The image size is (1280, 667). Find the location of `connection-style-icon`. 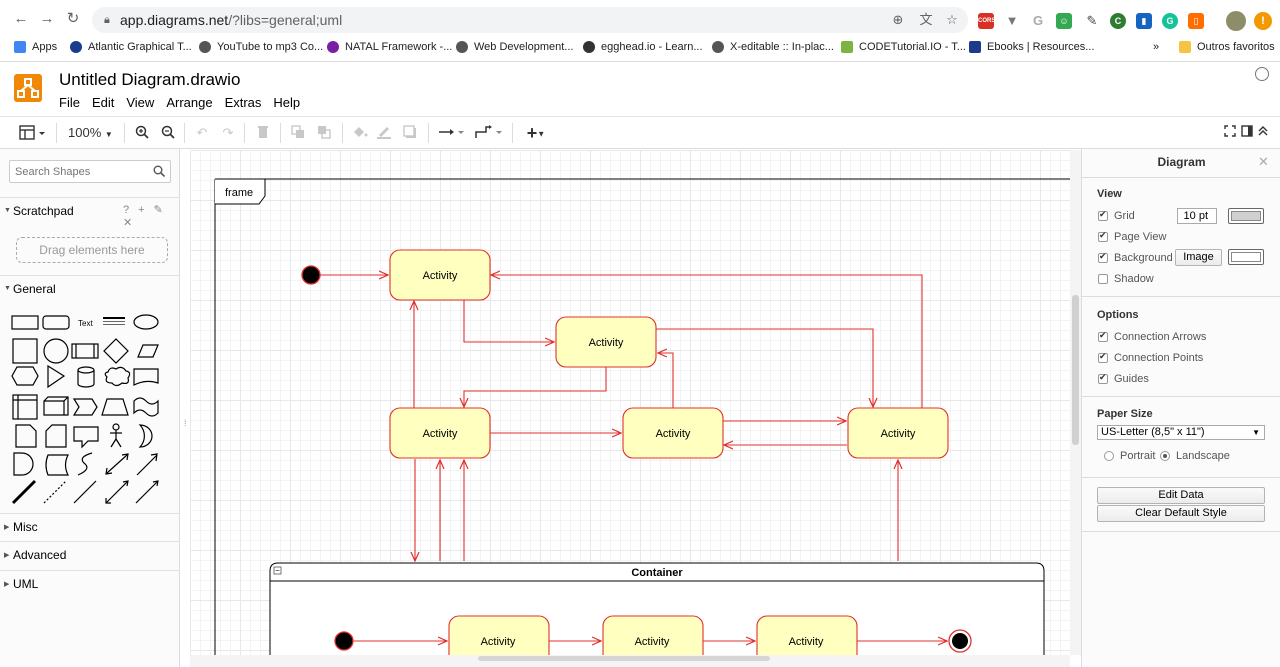

connection-style-icon is located at coordinates (452, 133).